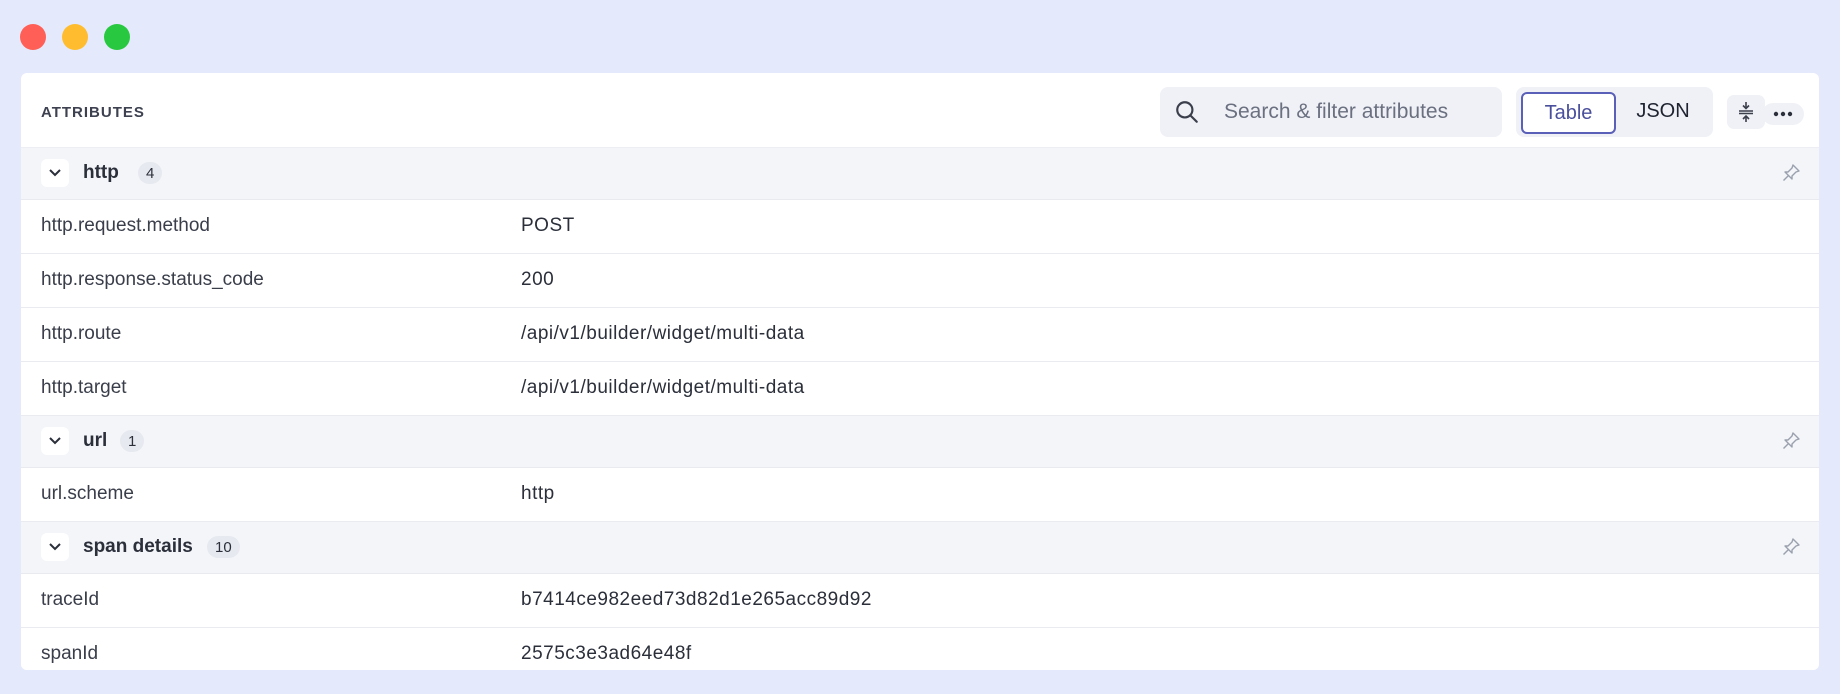 The width and height of the screenshot is (1840, 694). I want to click on search-box, so click(1331, 112).